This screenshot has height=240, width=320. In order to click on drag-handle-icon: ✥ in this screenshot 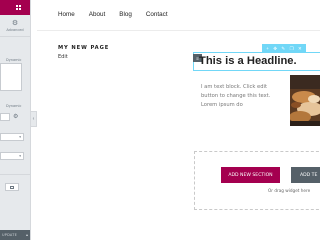, I will do `click(275, 48)`.